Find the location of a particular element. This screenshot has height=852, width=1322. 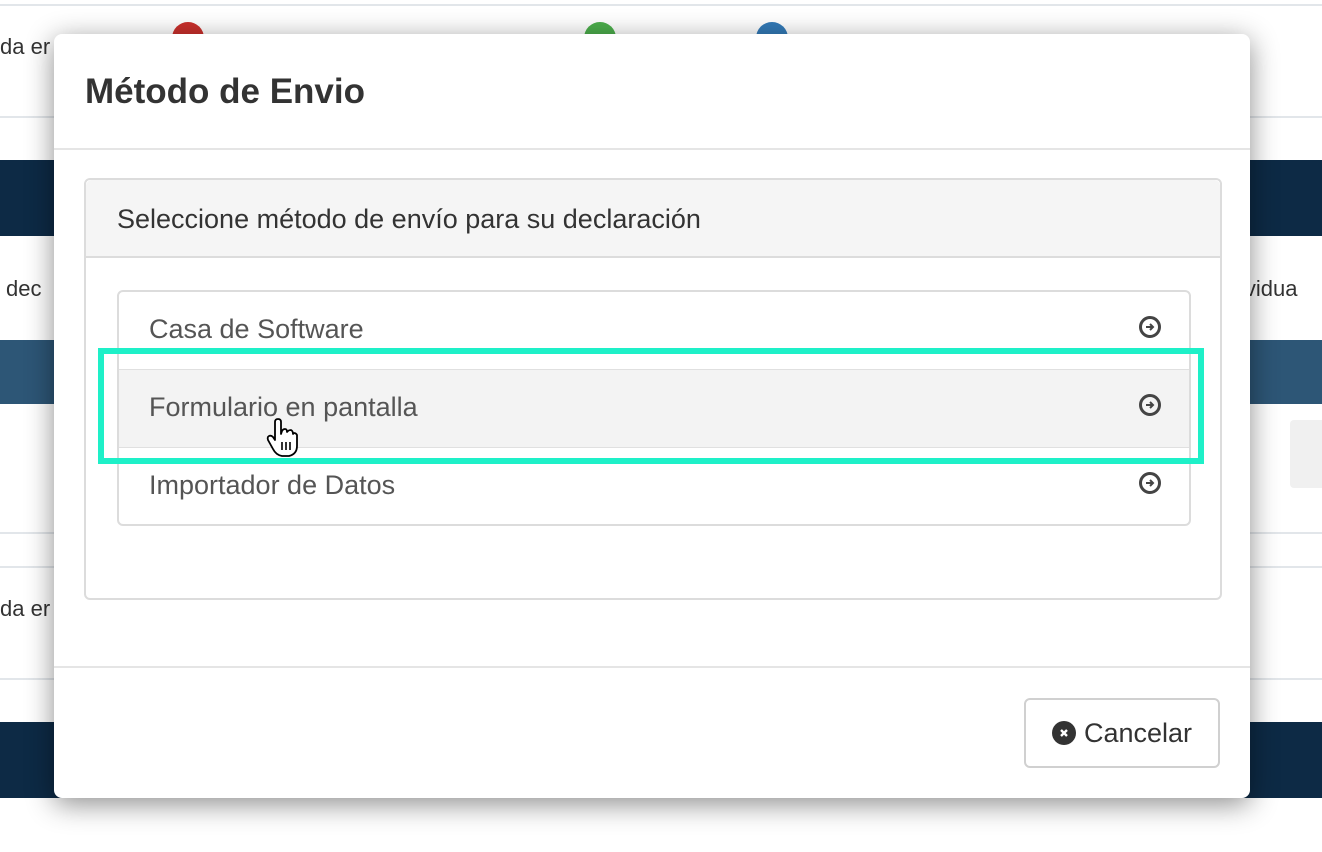

cancel-button: Cancelar is located at coordinates (1122, 733).